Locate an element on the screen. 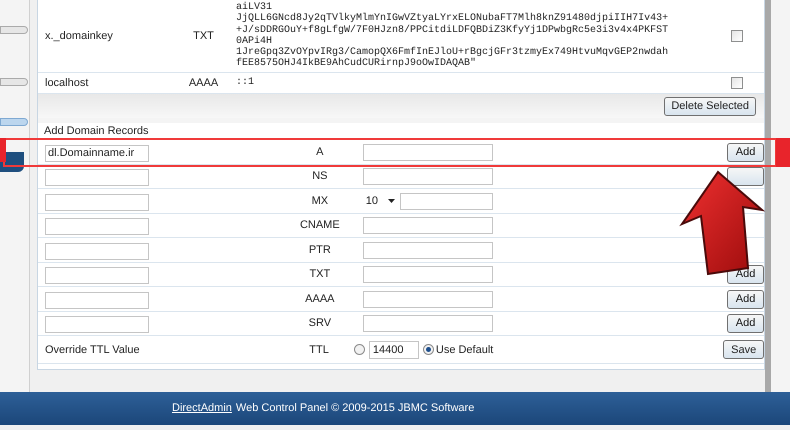 The image size is (790, 430). record-value: +J/sDDRGOuY+f8gLfgW/7F0HJzn8/PPCitdiLDFQBDiZ3KfyYj1DPwbgRc5e3i3v4x4PKFST is located at coordinates (453, 30).